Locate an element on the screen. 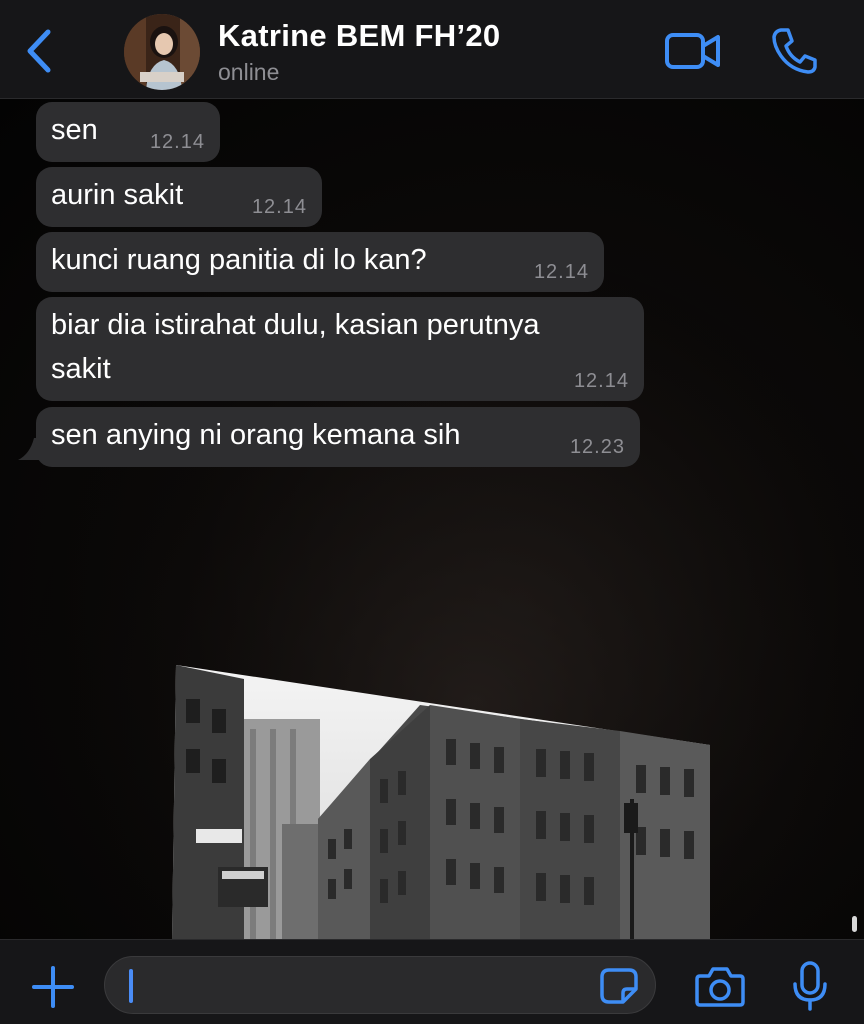  chevron-left-icon is located at coordinates (39, 51).